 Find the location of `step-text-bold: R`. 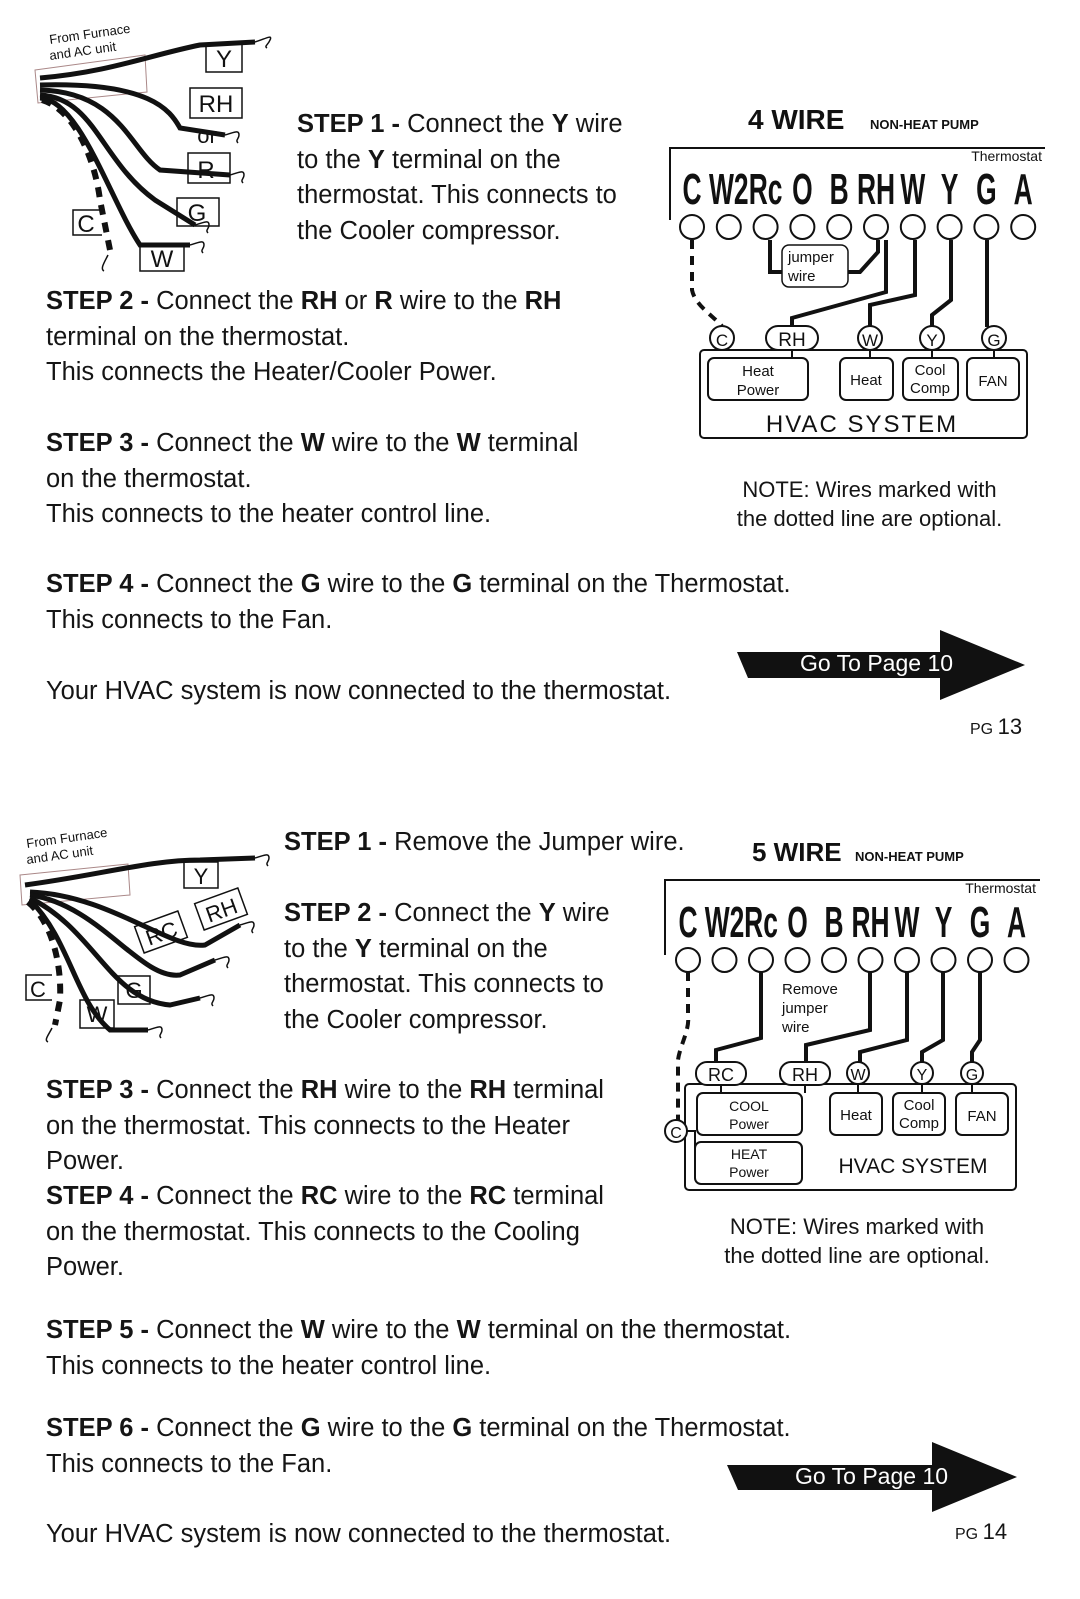

step-text-bold: R is located at coordinates (383, 301).